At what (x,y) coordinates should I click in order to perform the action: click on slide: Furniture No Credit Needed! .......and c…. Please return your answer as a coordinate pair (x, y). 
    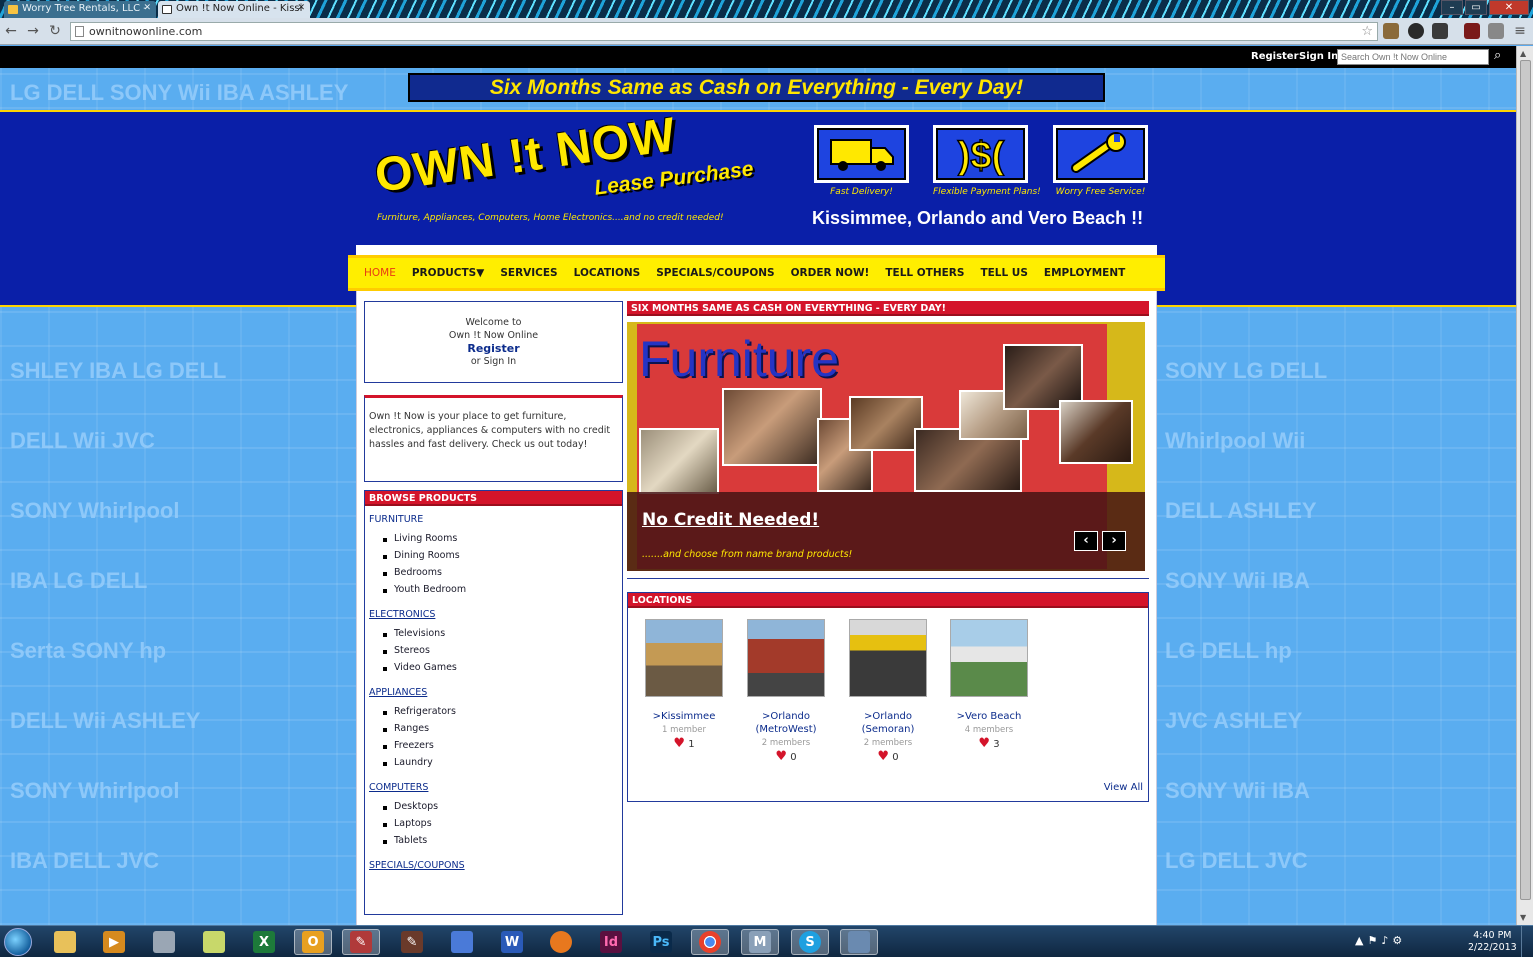
    Looking at the image, I should click on (886, 446).